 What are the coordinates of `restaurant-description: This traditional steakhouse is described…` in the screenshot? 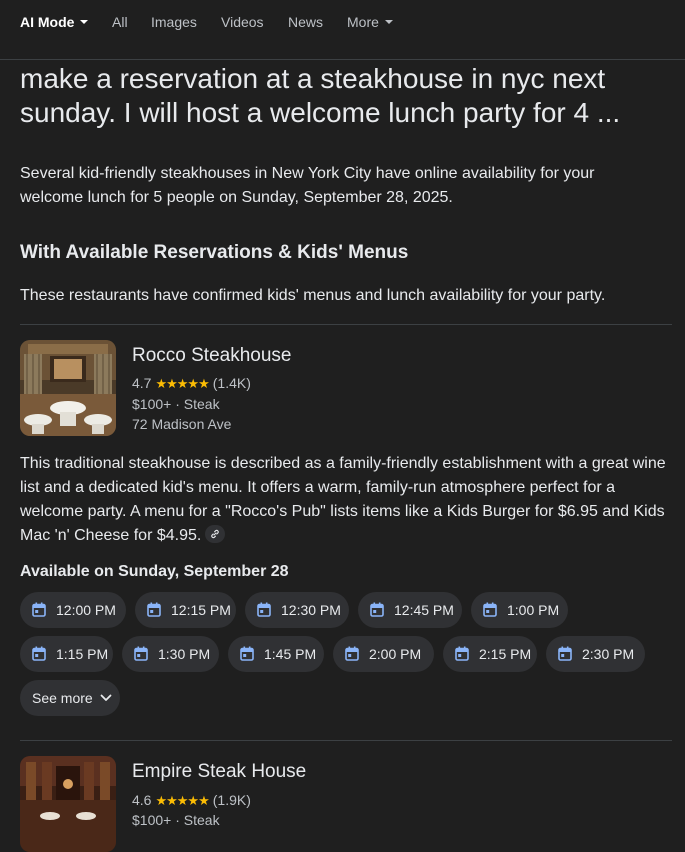 It's located at (345, 500).